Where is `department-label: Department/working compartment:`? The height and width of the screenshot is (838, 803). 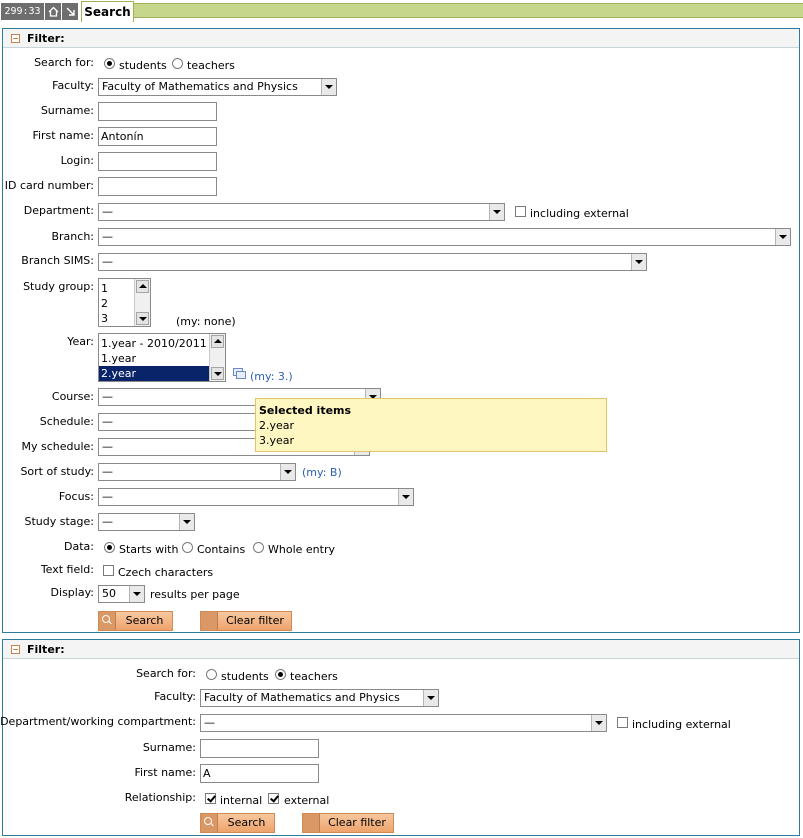 department-label: Department/working compartment: is located at coordinates (98, 721).